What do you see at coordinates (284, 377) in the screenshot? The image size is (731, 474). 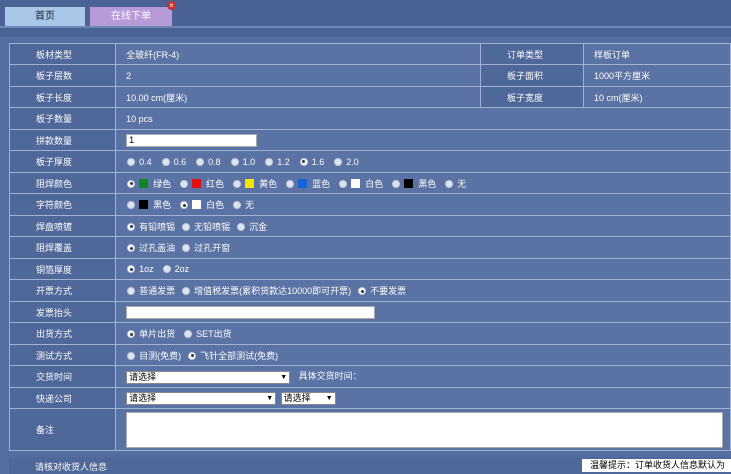 I see `chevron-down-icon: ▼` at bounding box center [284, 377].